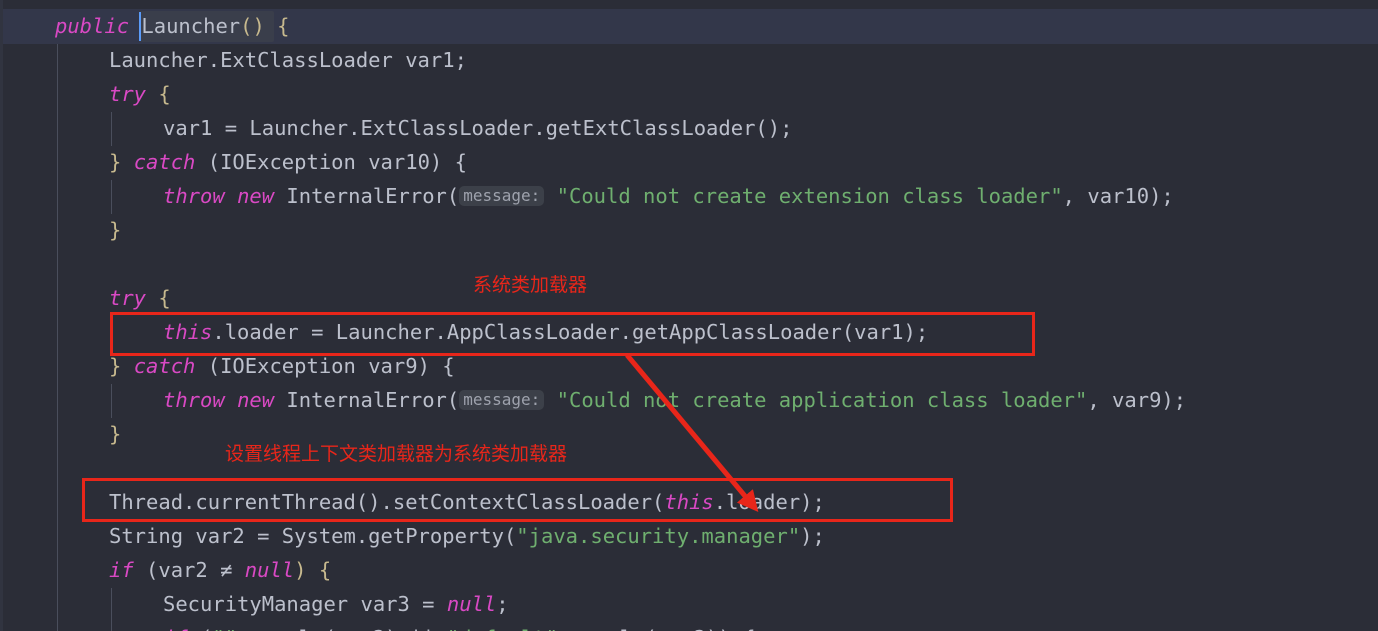 The height and width of the screenshot is (631, 1378). I want to click on code-token: String var2 = System.getProperty(, so click(313, 536).